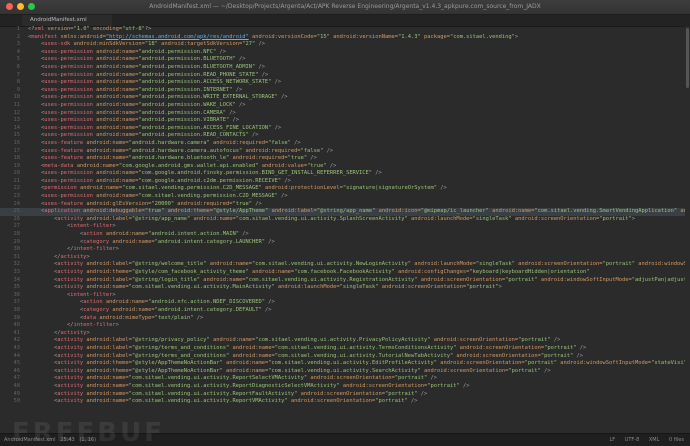 The height and width of the screenshot is (446, 690). Describe the element at coordinates (107, 218) in the screenshot. I see `code-token: android:label=` at that location.